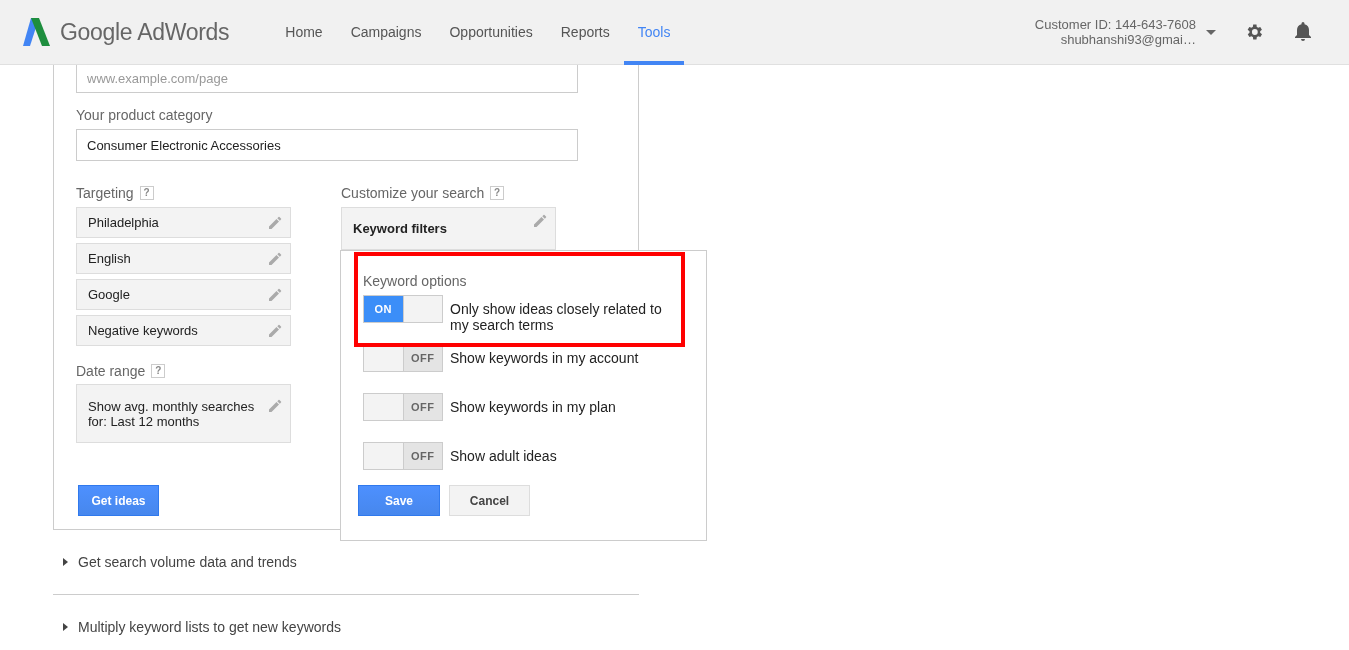  I want to click on targeting-item: Negative keywords, so click(183, 330).